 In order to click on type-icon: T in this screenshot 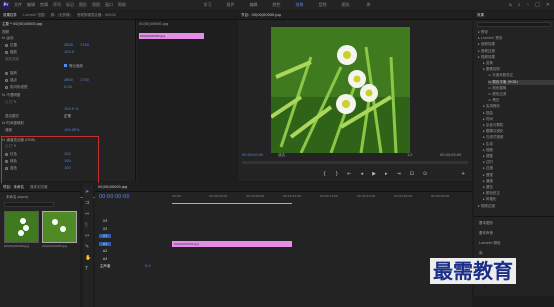, I will do `click(88, 269)`.